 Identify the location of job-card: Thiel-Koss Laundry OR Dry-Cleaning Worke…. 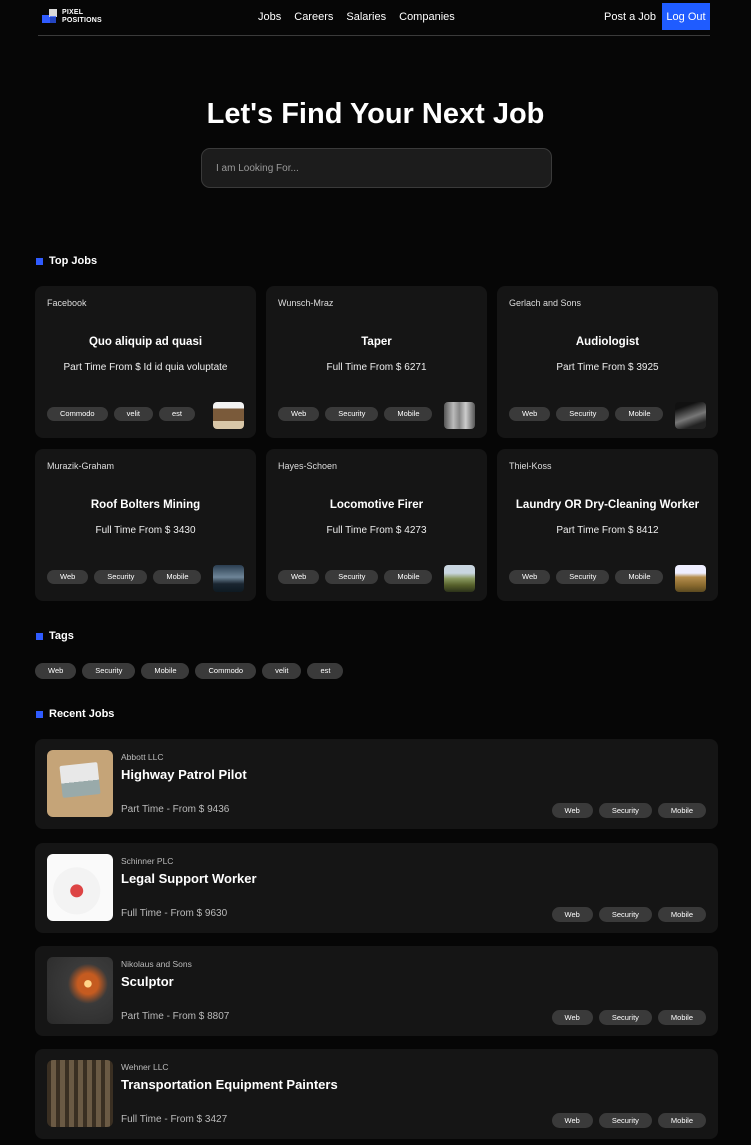
(607, 525).